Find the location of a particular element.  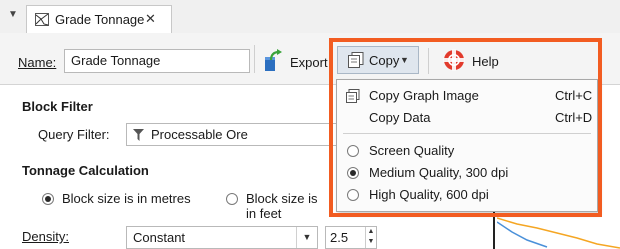

density-label: Density: is located at coordinates (45, 236).